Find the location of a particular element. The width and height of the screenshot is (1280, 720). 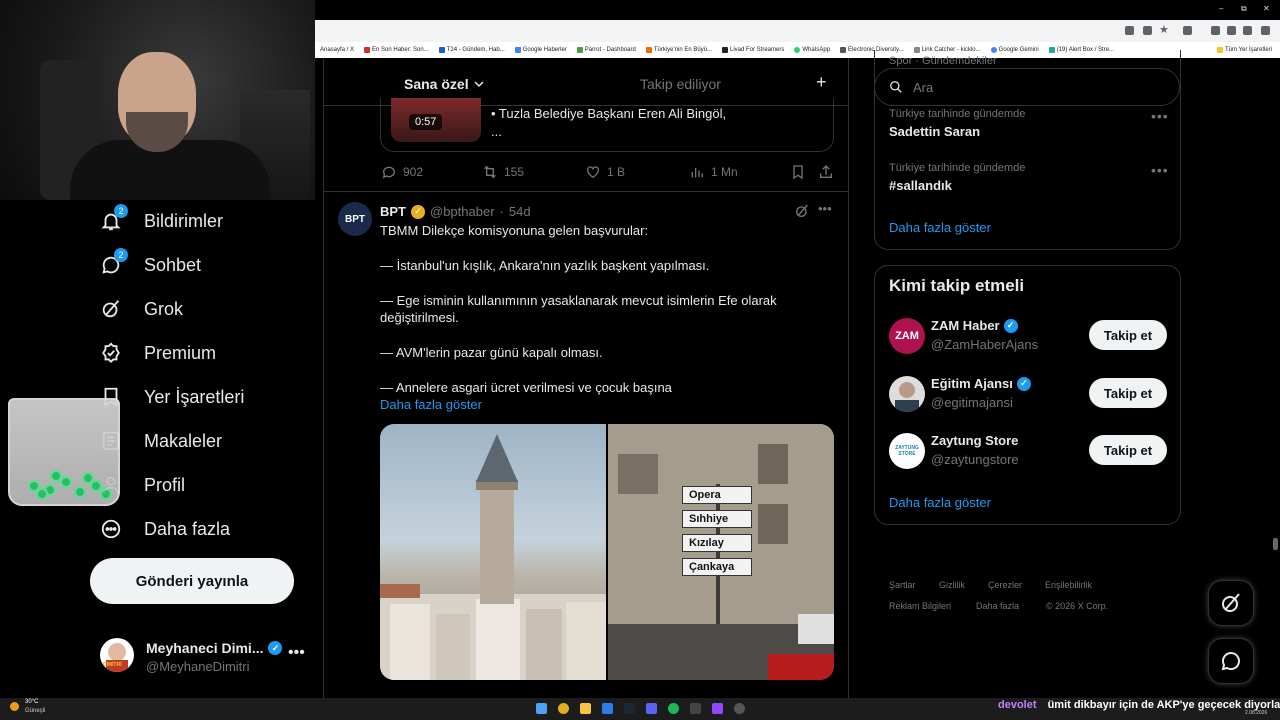

post-button: Gönderi yayınla is located at coordinates (192, 581).